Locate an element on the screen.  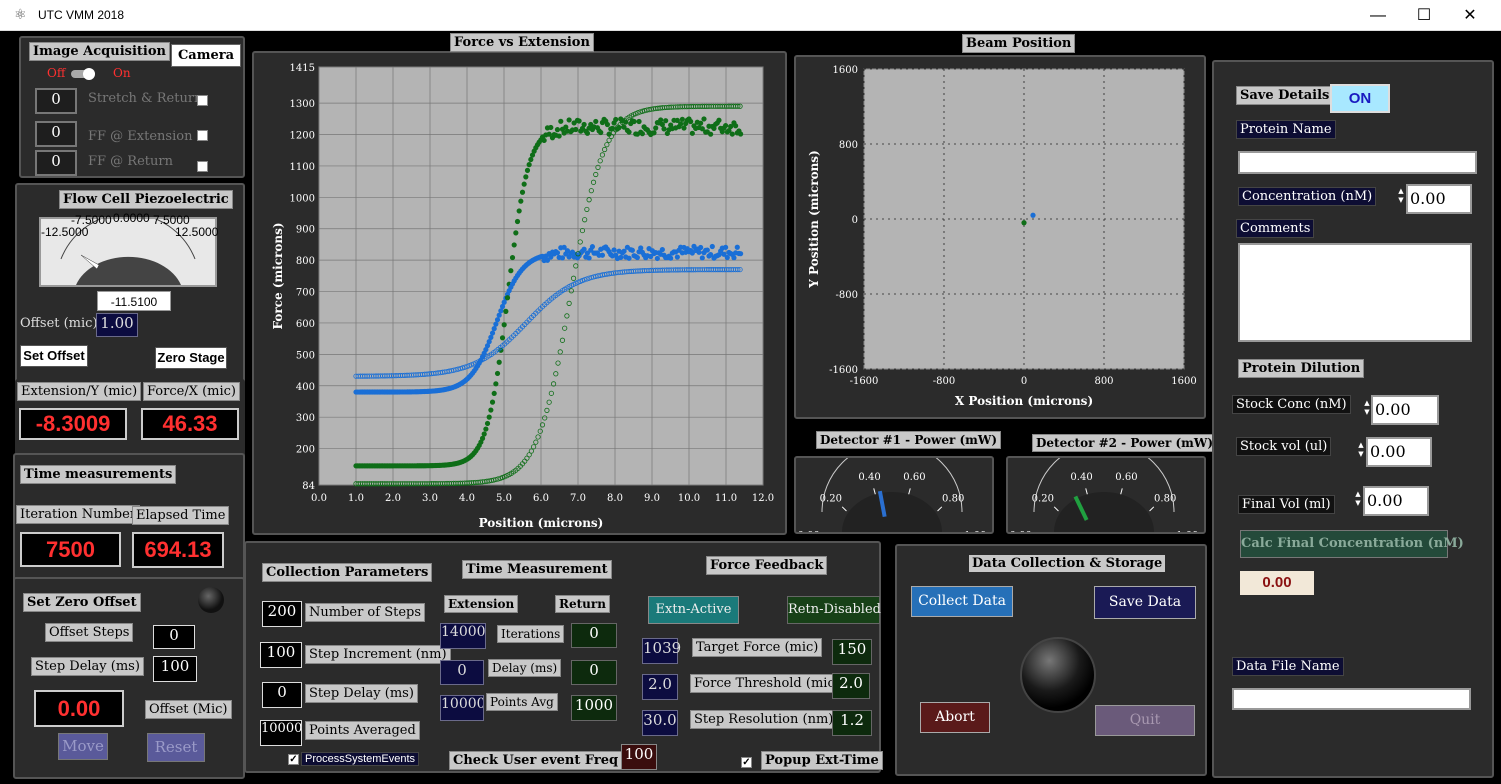
comments-label: Comments is located at coordinates (1275, 228).